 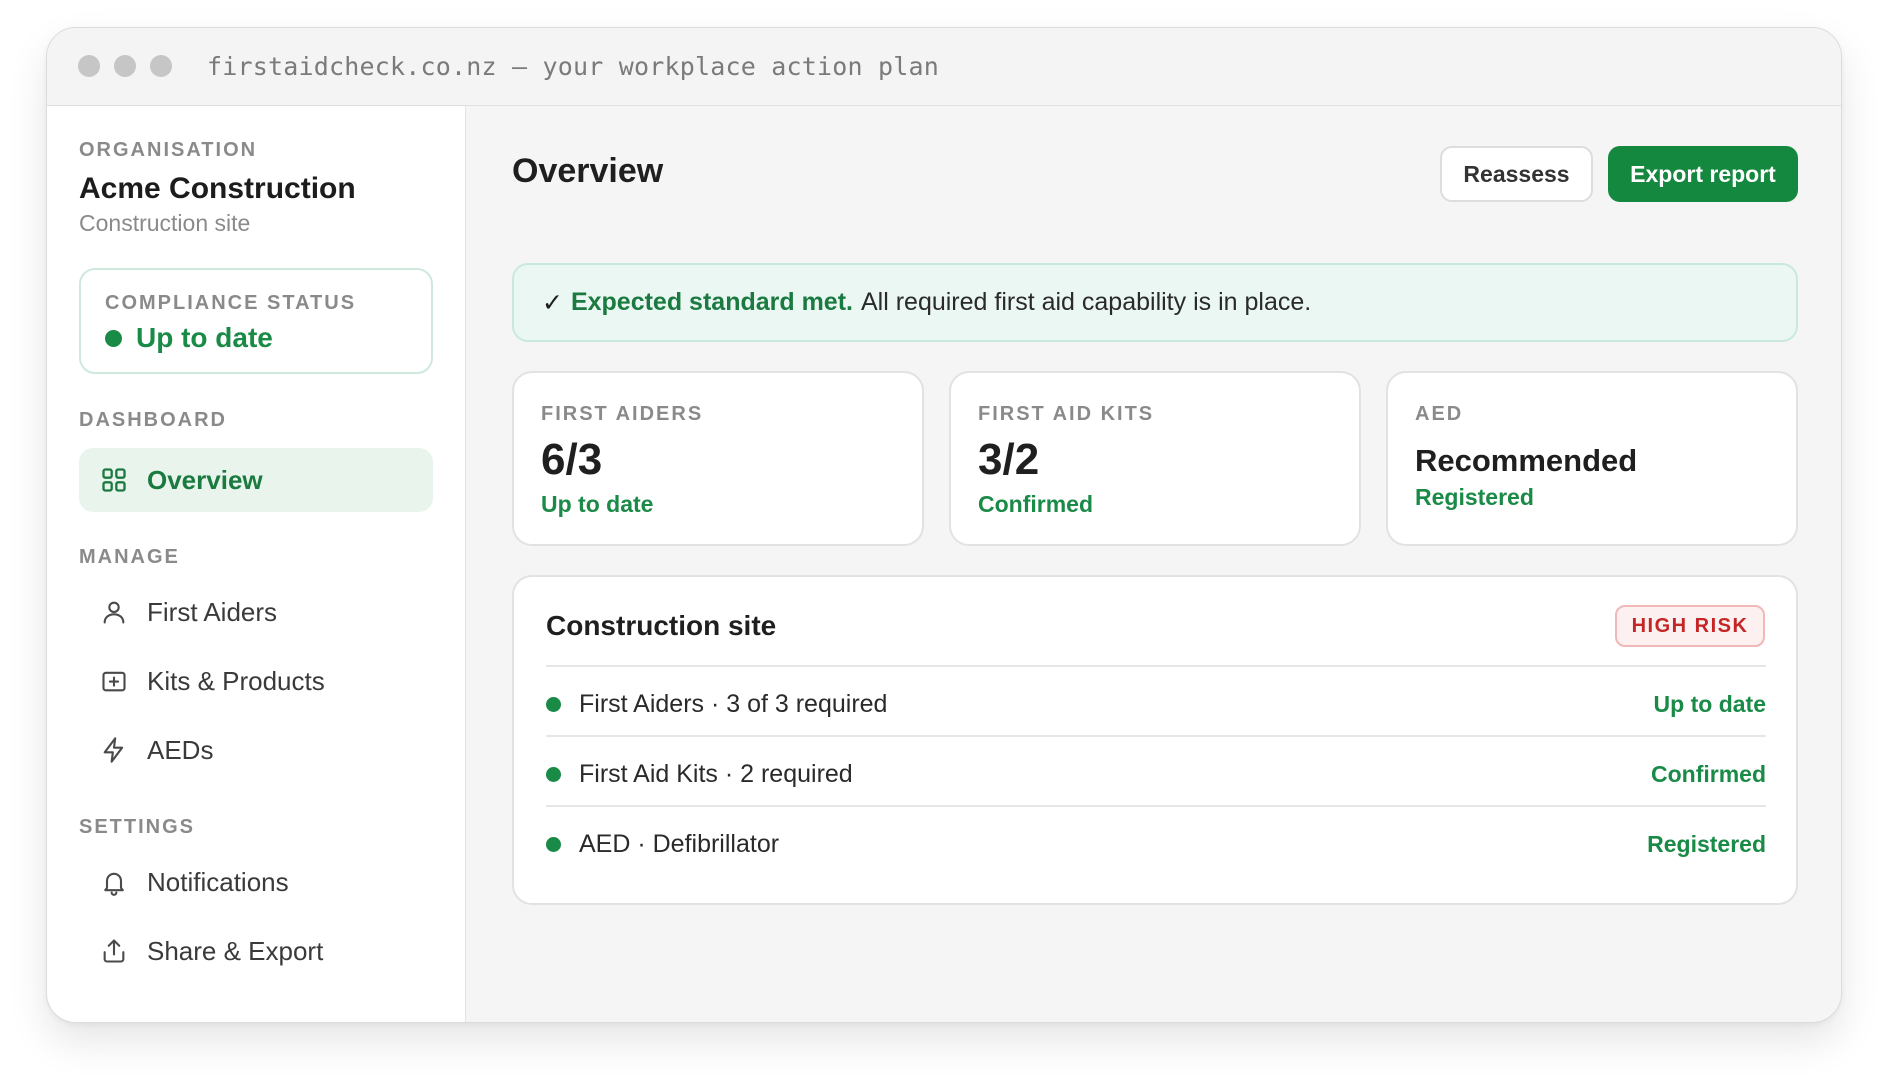 What do you see at coordinates (1709, 703) in the screenshot?
I see `row-status: Up to date` at bounding box center [1709, 703].